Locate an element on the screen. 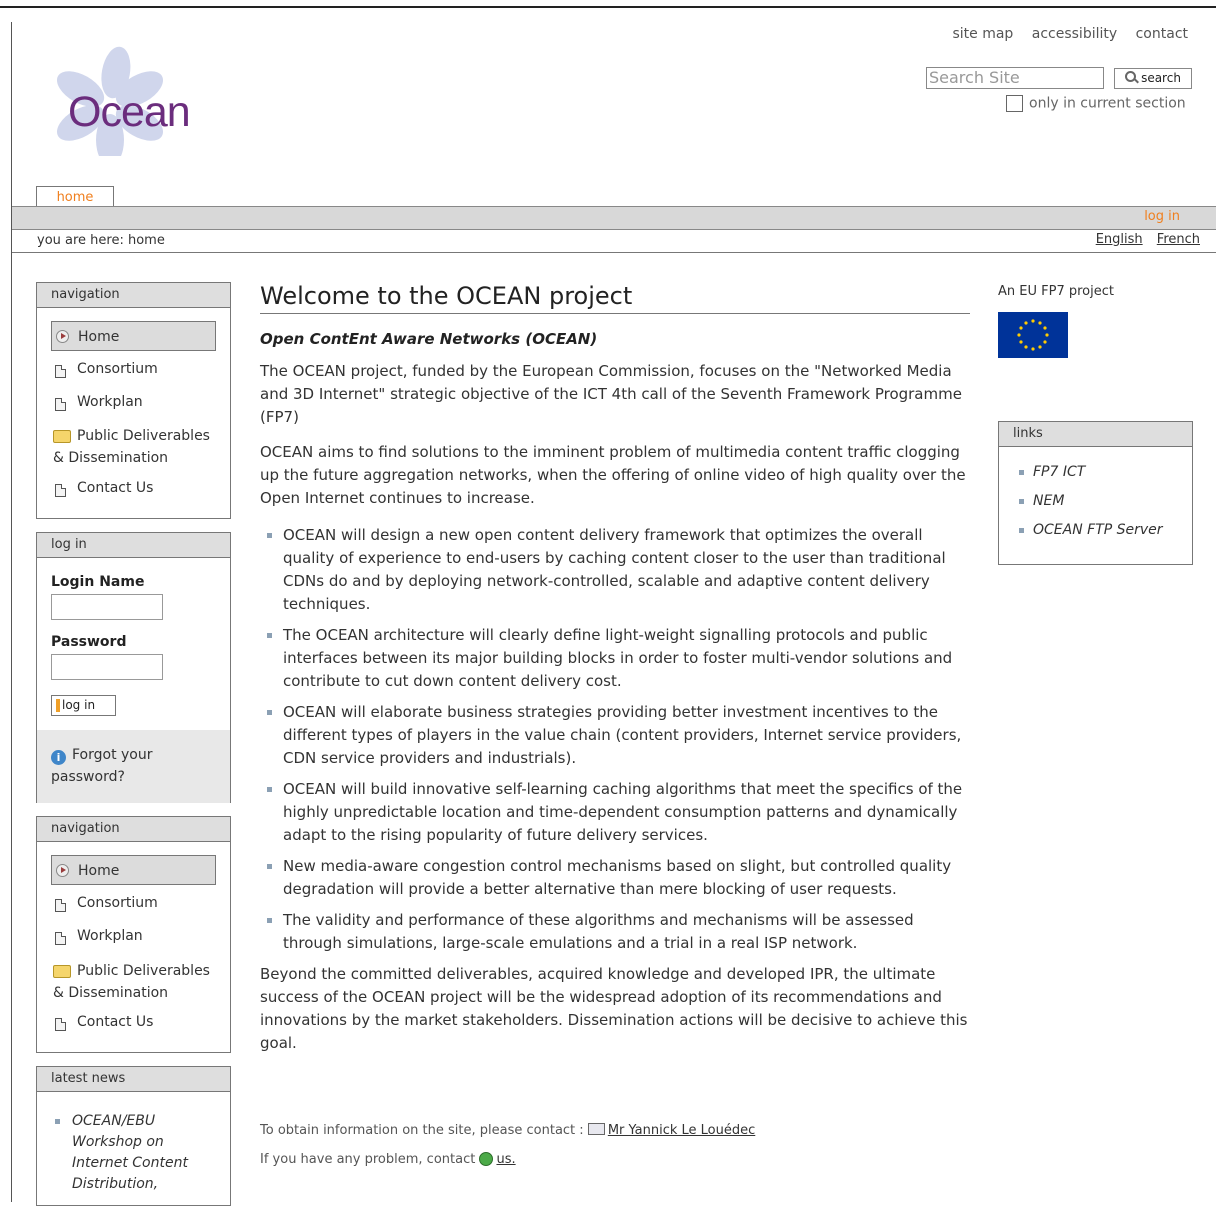 The height and width of the screenshot is (1206, 1216). globe-icon is located at coordinates (486, 1159).